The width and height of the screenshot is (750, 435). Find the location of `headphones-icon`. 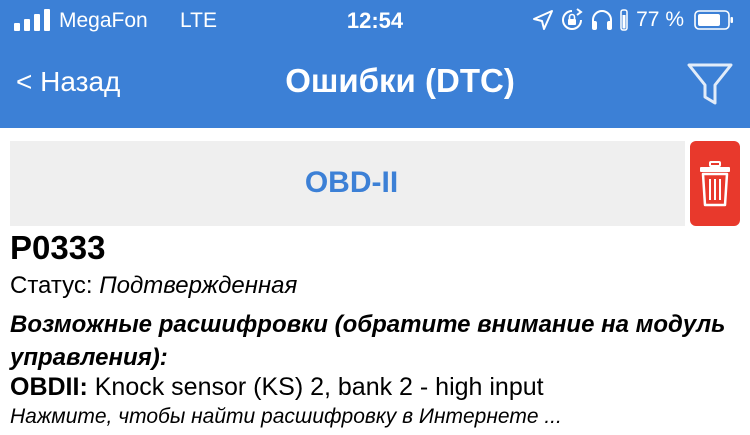

headphones-icon is located at coordinates (602, 20).